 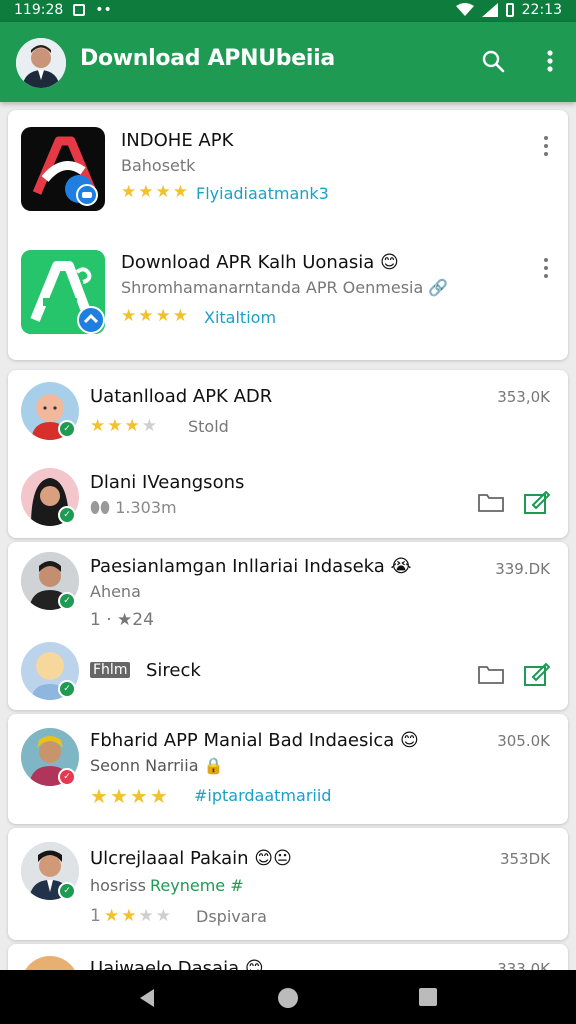 What do you see at coordinates (251, 566) in the screenshot?
I see `app-name: Paesianlamgan Inllariai Indaseka 😭` at bounding box center [251, 566].